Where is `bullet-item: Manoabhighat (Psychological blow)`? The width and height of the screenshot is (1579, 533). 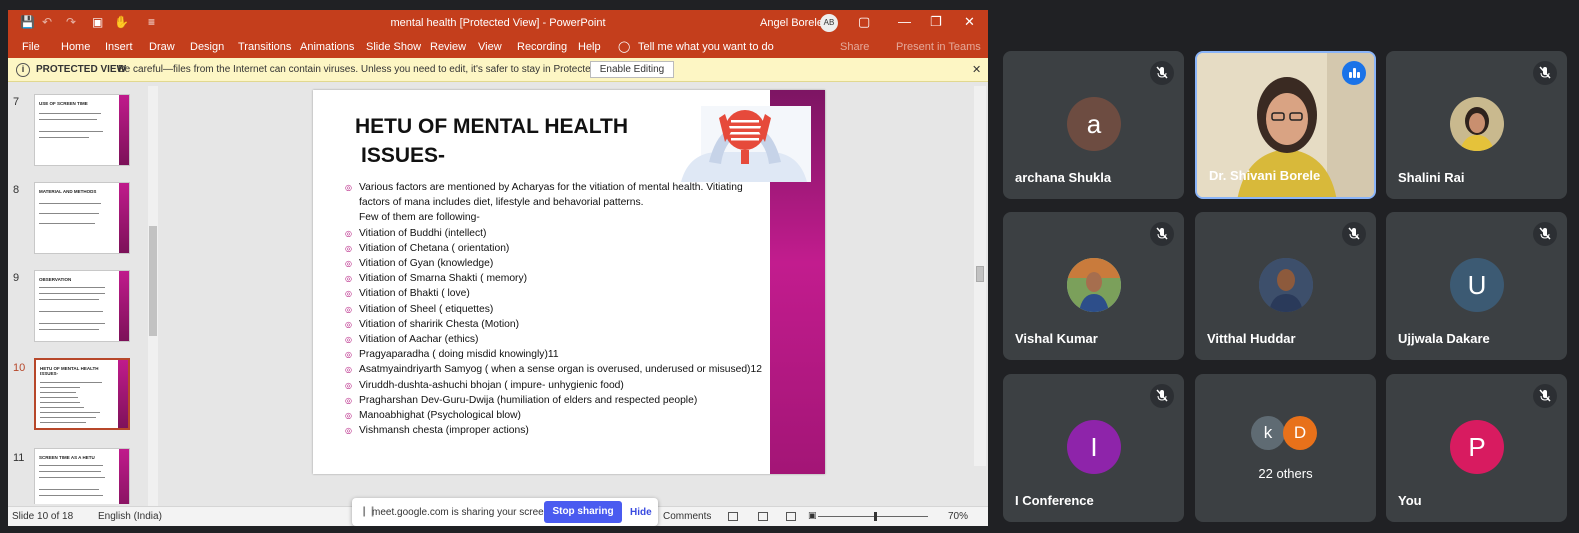
bullet-item: Manoabhighat (Psychological blow) is located at coordinates (555, 415).